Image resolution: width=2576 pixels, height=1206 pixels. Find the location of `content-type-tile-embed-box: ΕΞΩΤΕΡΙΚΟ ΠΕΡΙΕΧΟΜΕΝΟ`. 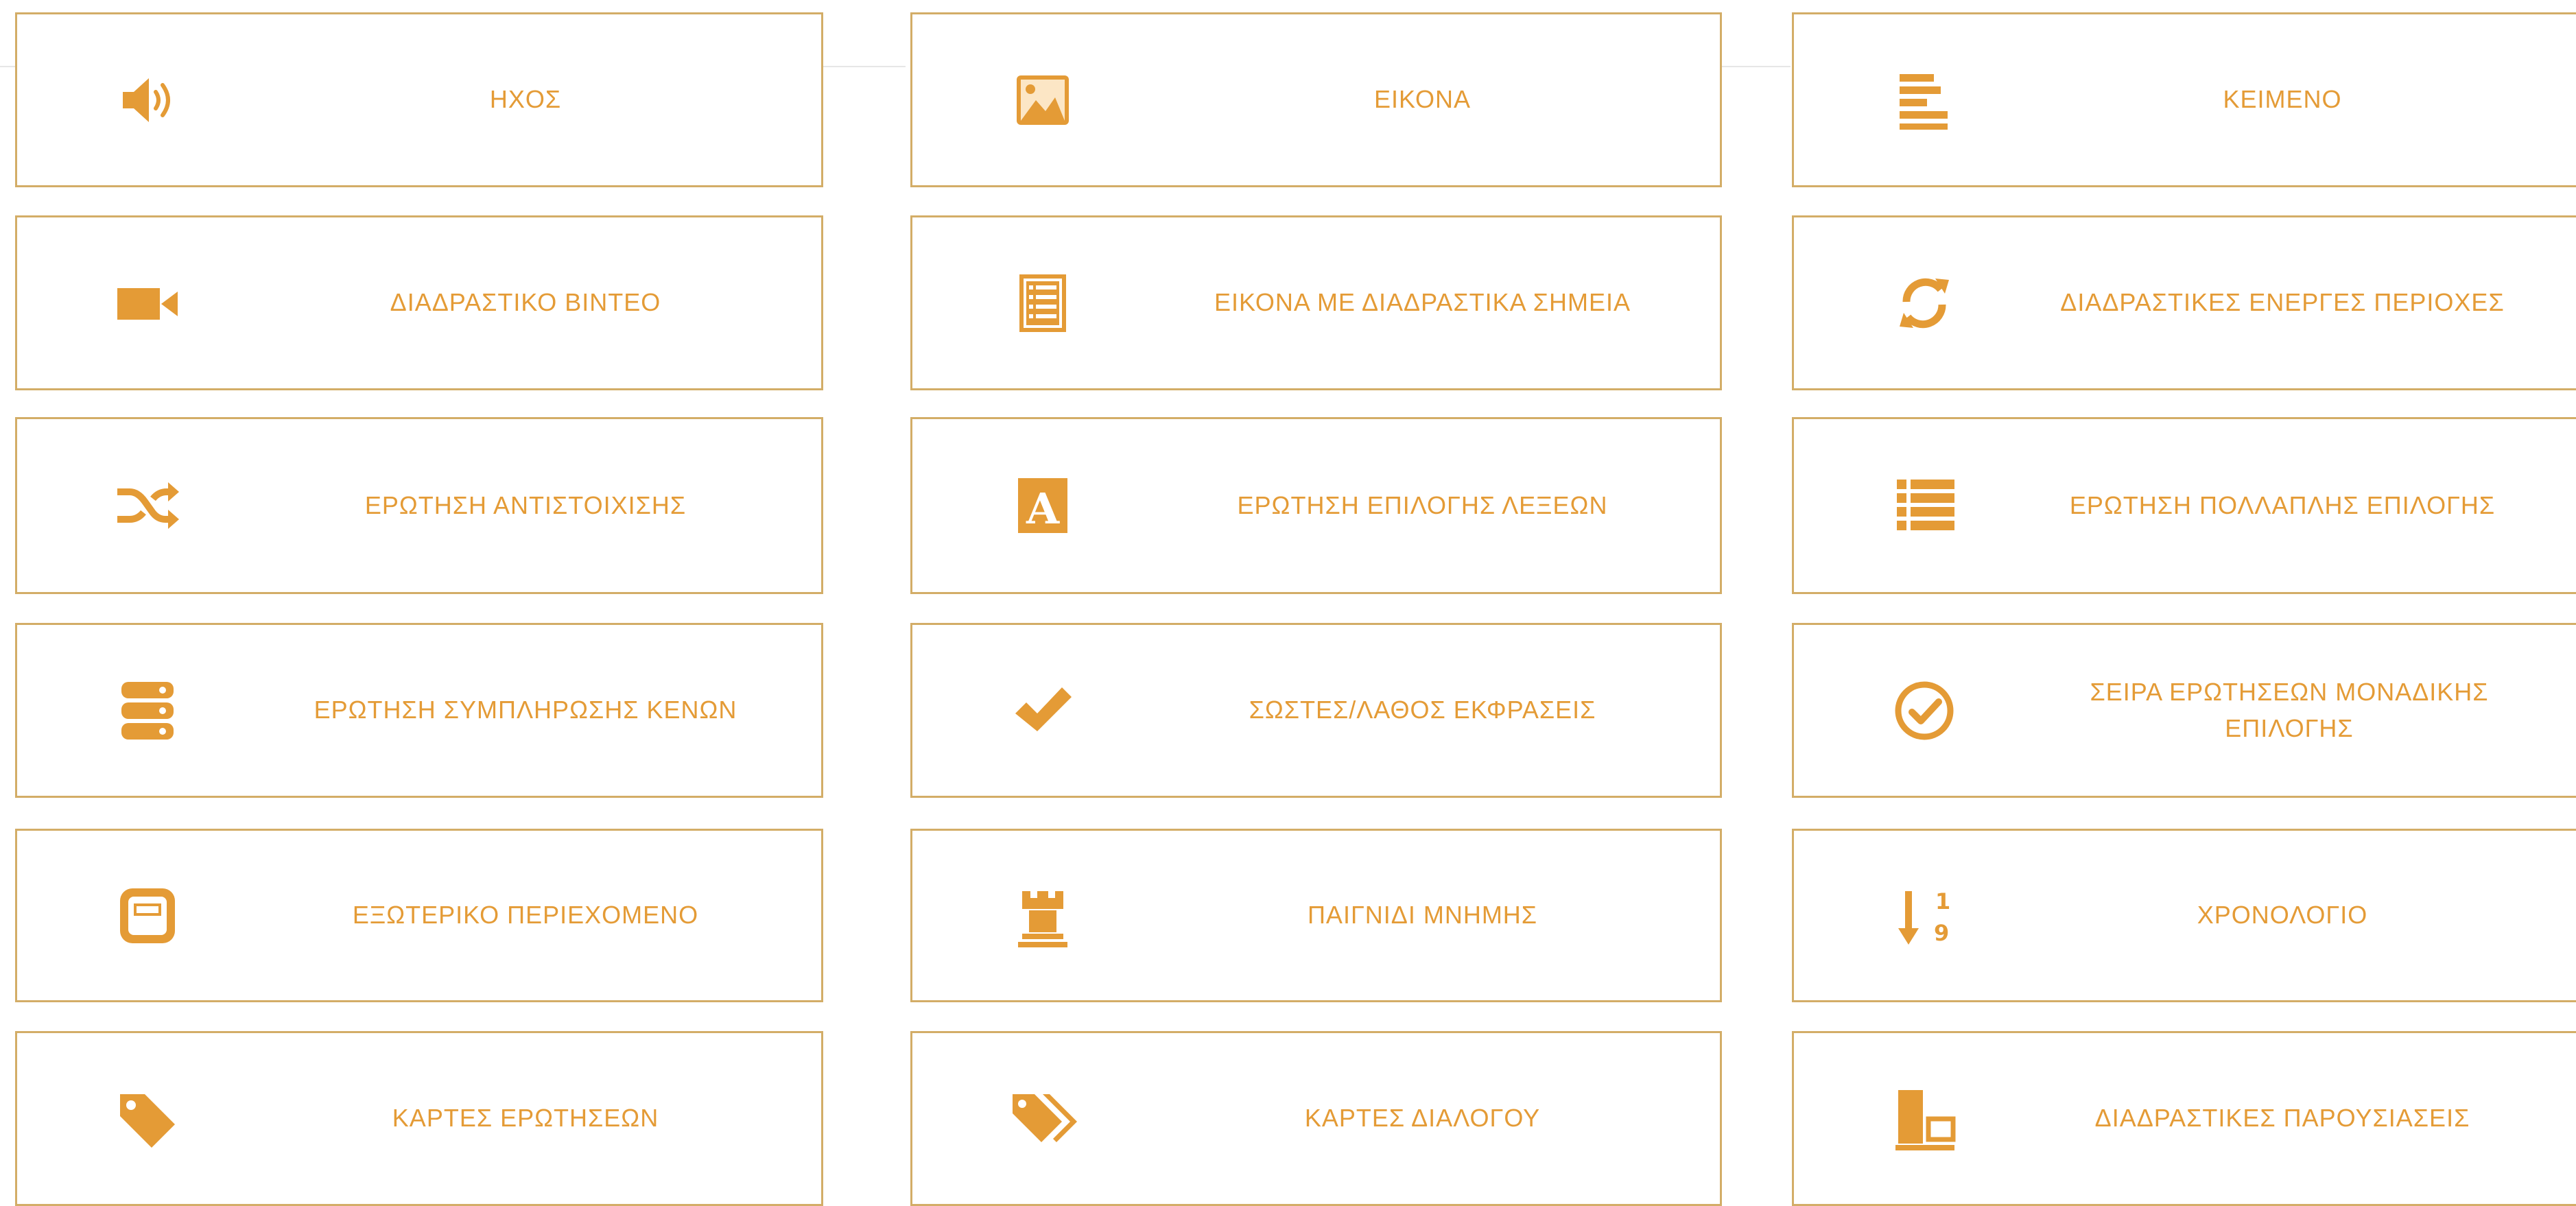

content-type-tile-embed-box: ΕΞΩΤΕΡΙΚΟ ΠΕΡΙΕΧΟΜΕΝΟ is located at coordinates (419, 915).